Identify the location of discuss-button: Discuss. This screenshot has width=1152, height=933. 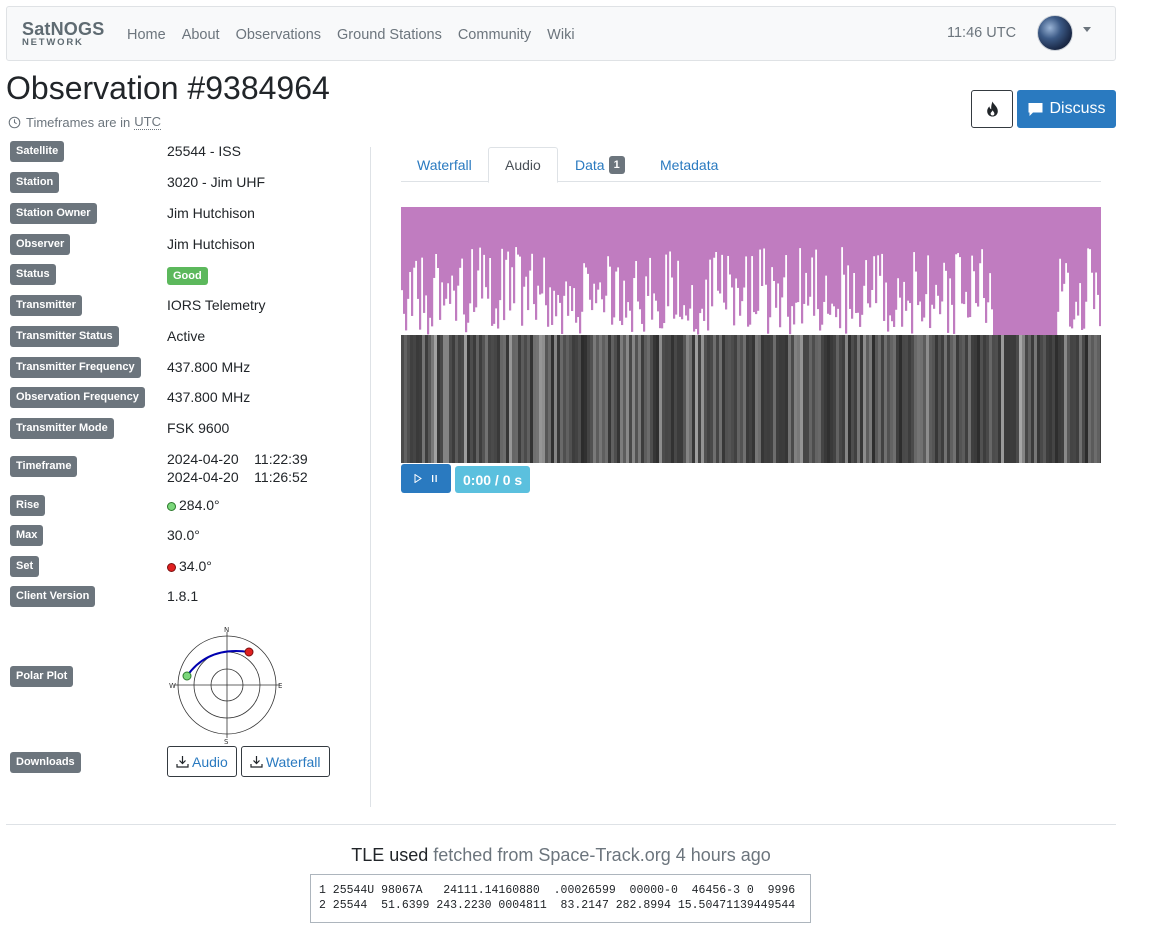
(1066, 109).